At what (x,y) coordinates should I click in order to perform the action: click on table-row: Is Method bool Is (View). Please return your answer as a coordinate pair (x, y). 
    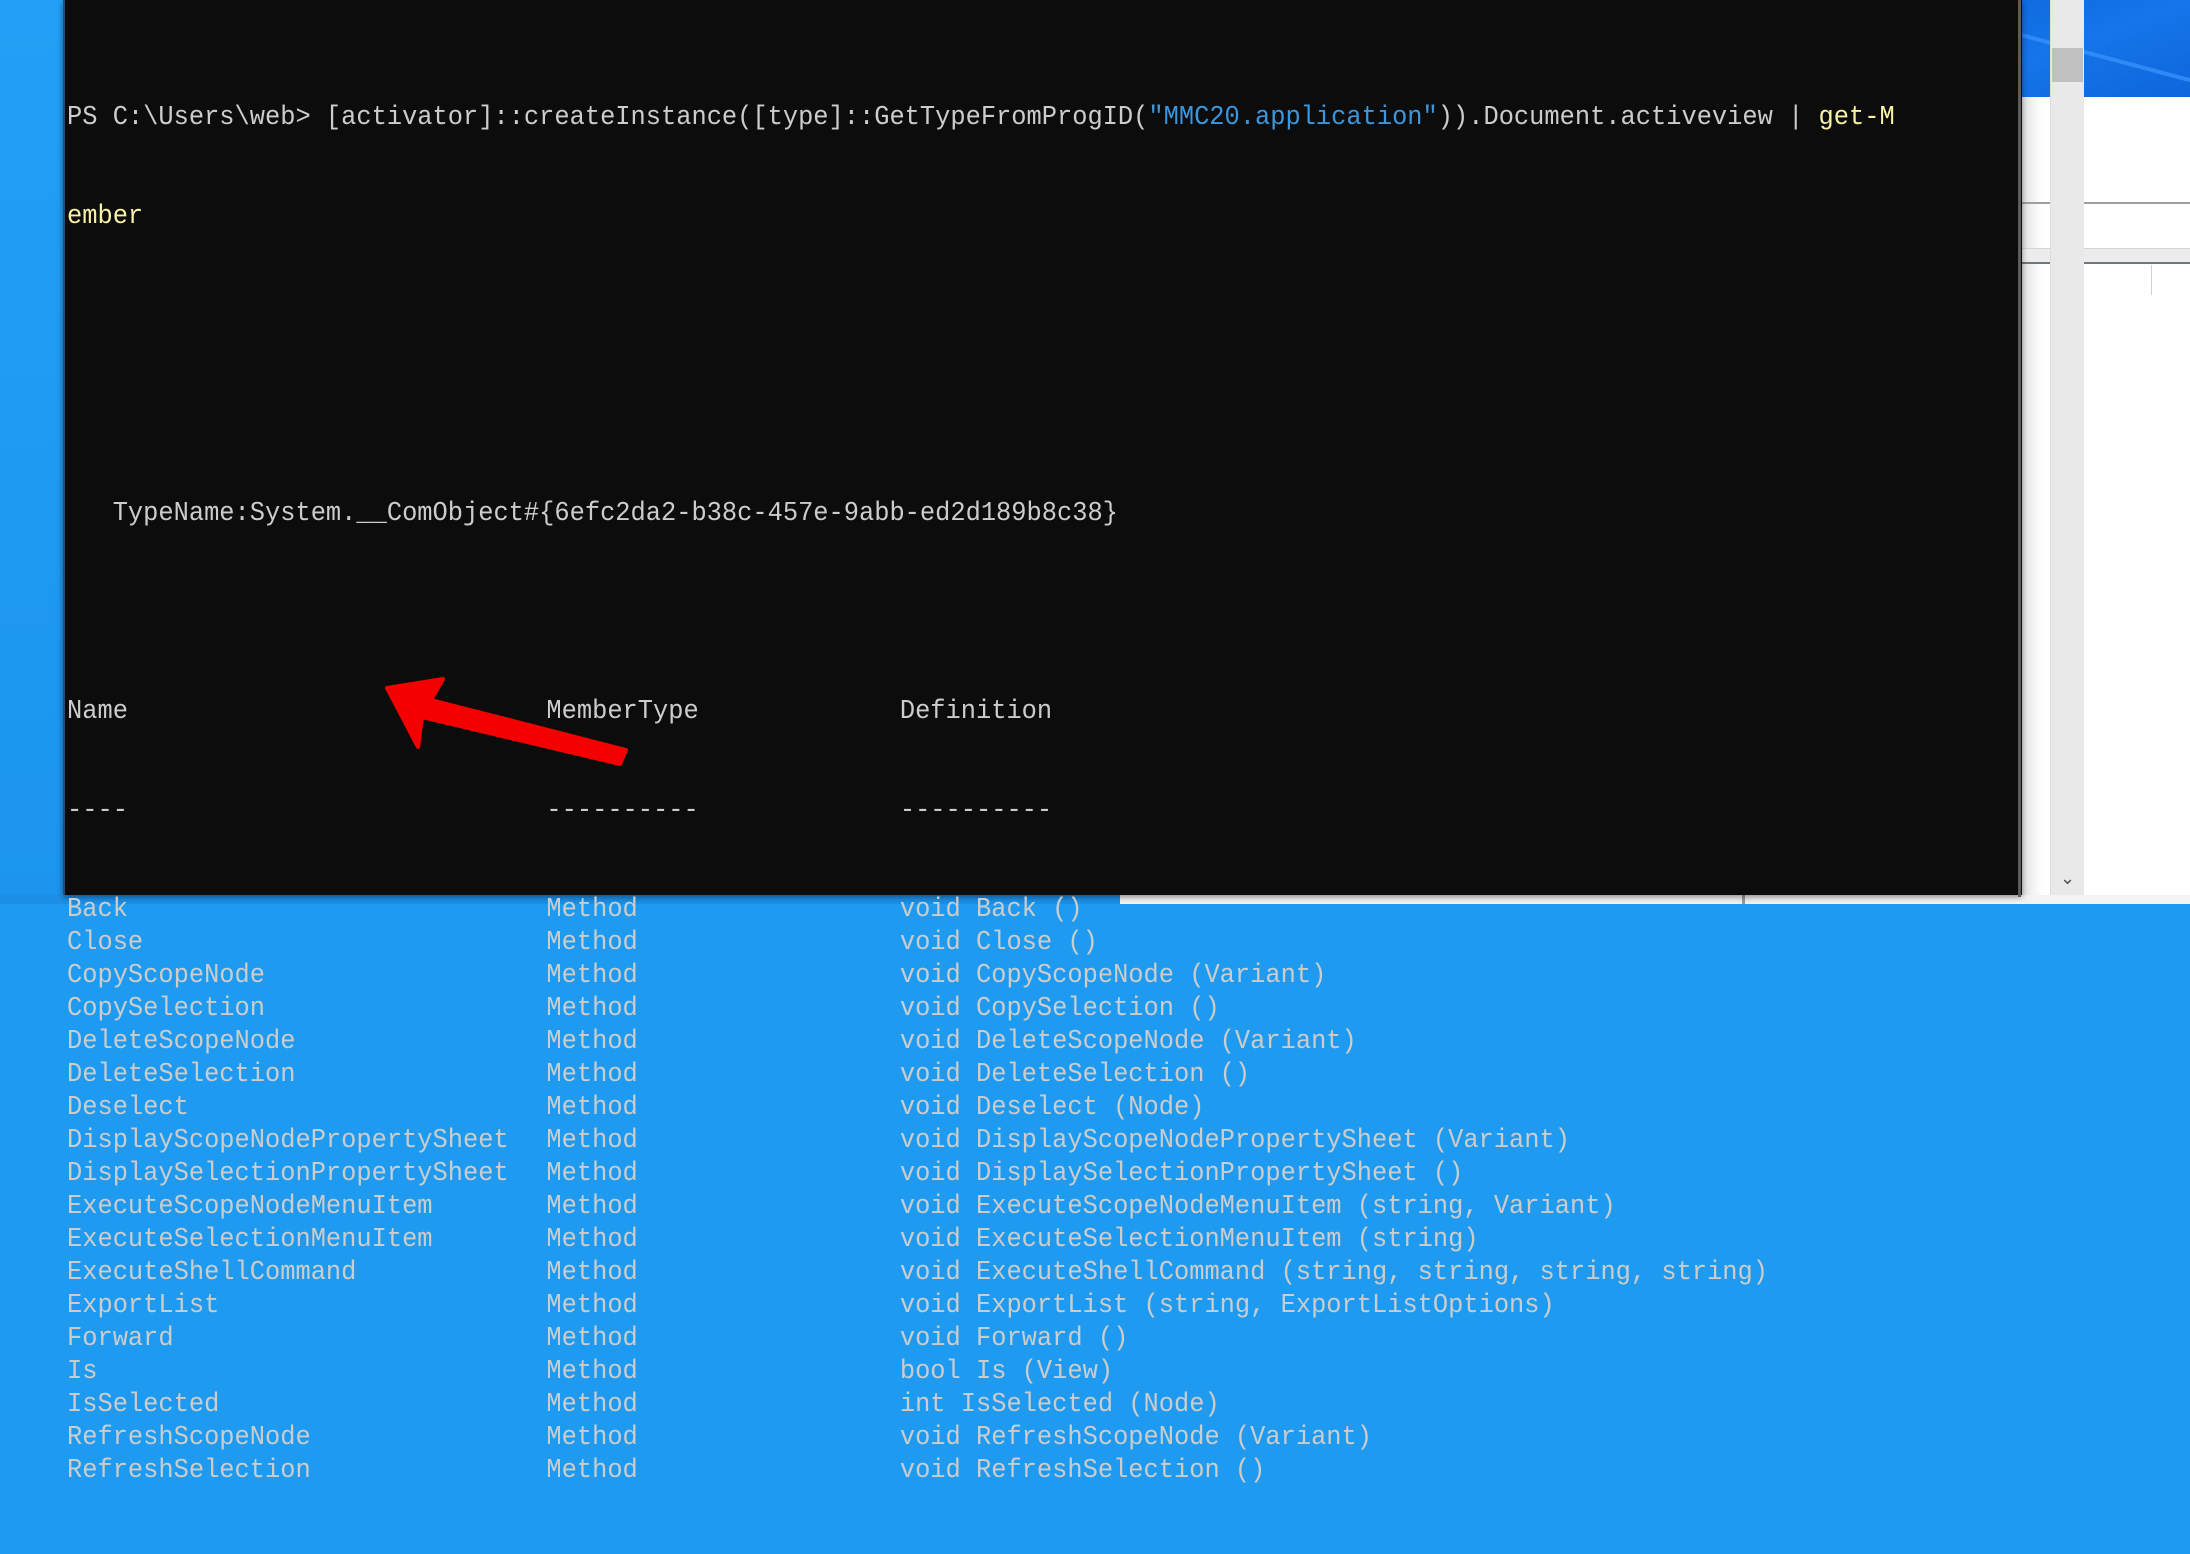
    Looking at the image, I should click on (968, 1372).